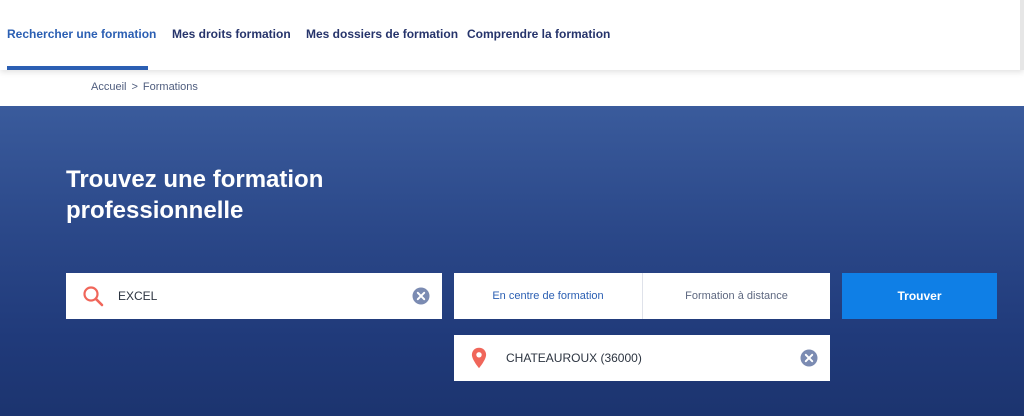 Image resolution: width=1024 pixels, height=416 pixels. Describe the element at coordinates (93, 296) in the screenshot. I see `search-icon` at that location.